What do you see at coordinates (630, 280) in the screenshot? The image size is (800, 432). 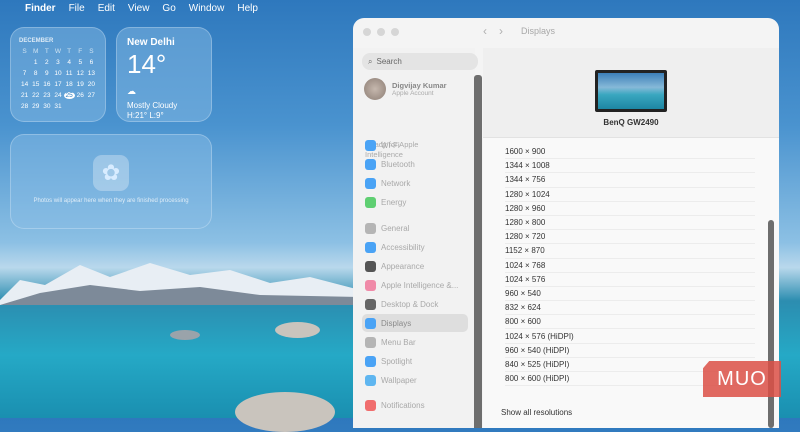 I see `resolution-option: 1024 × 576` at bounding box center [630, 280].